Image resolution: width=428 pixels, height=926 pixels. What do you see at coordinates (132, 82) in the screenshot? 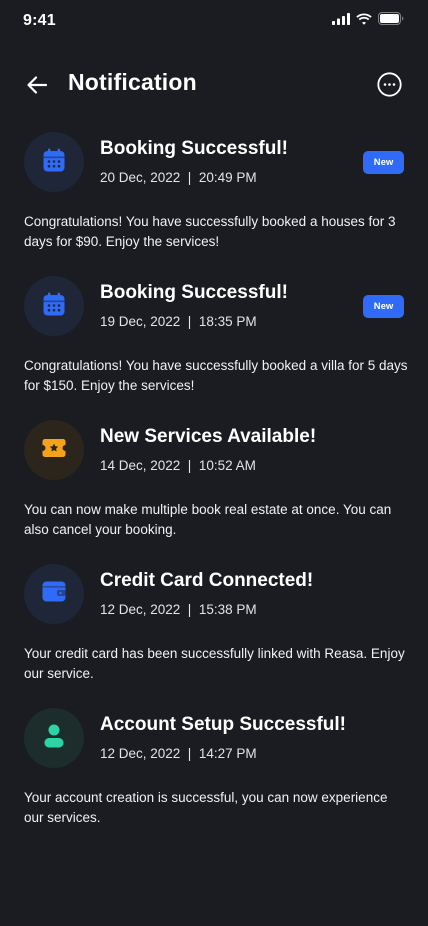
I see `page-title: Notification` at bounding box center [132, 82].